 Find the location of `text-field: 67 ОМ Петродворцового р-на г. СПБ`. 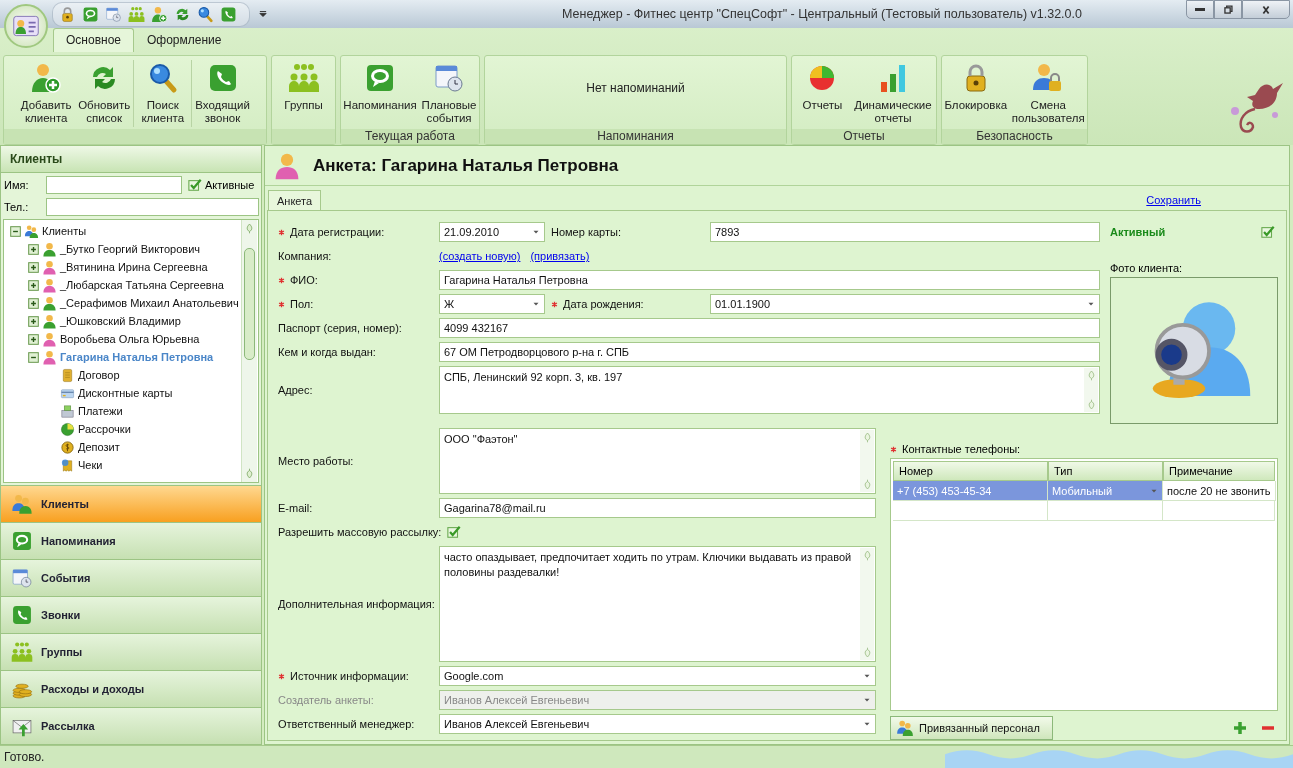

text-field: 67 ОМ Петродворцового р-на г. СПБ is located at coordinates (769, 352).